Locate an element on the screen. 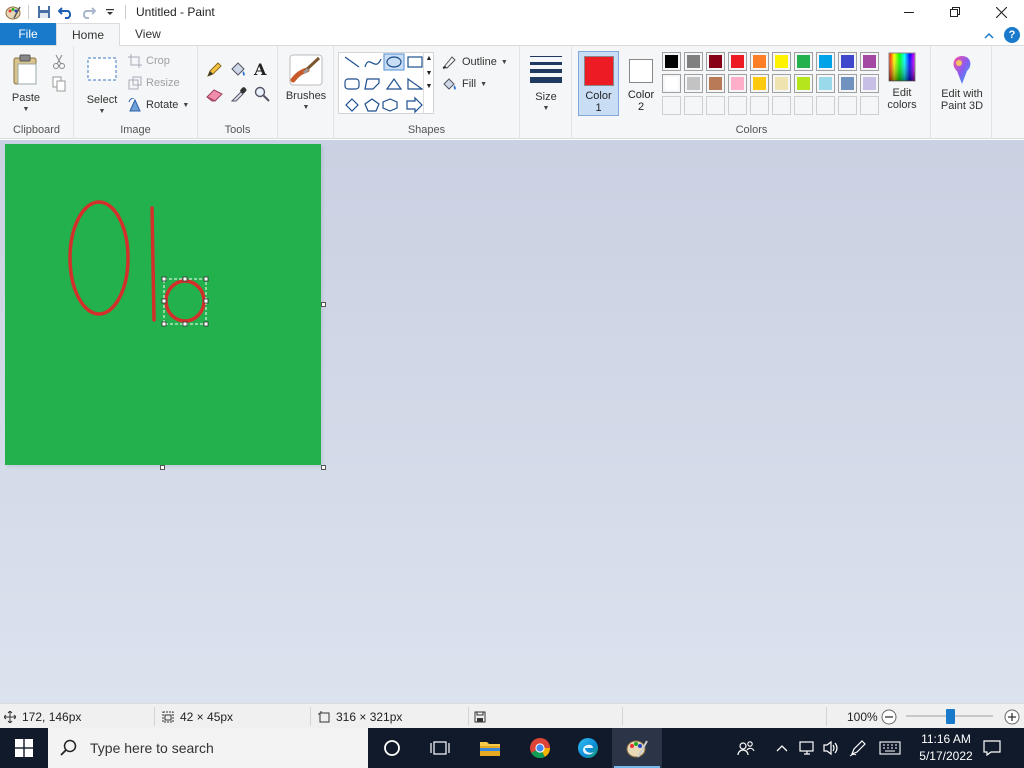 The image size is (1024, 768). group-shapes: ▲ ▼ ▼ Outline ▼ Fill ▼ Shapes is located at coordinates (427, 92).